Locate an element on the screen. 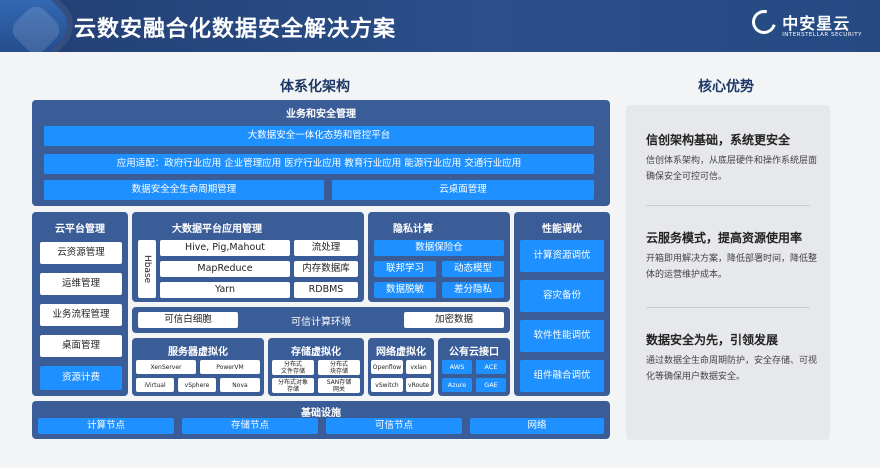 The image size is (880, 468). brand-logo: 中安星云 INTERSTELLAR SECURITY is located at coordinates (804, 22).